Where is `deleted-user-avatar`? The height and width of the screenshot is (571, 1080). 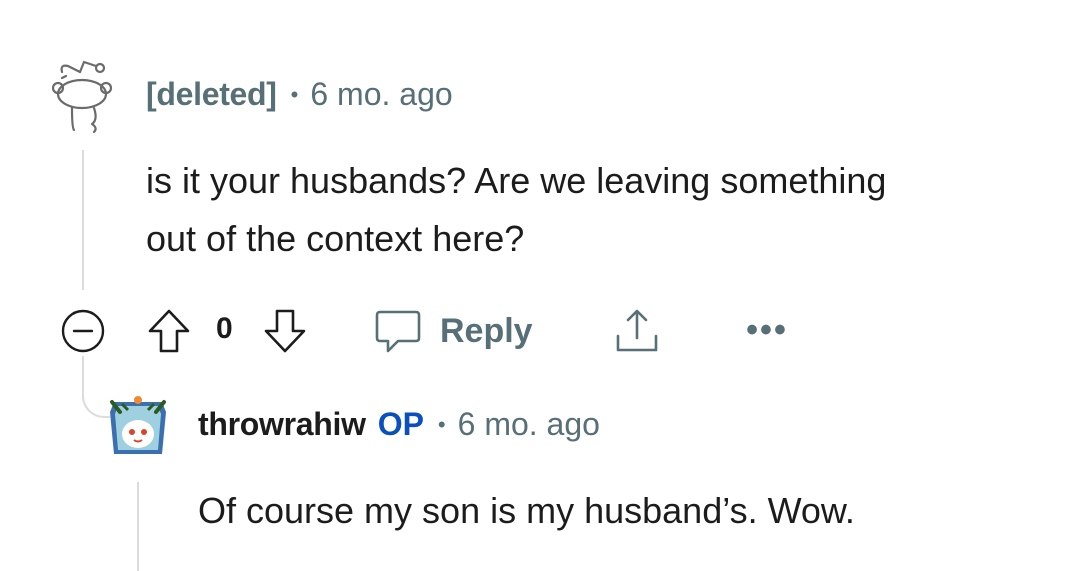
deleted-user-avatar is located at coordinates (86, 98).